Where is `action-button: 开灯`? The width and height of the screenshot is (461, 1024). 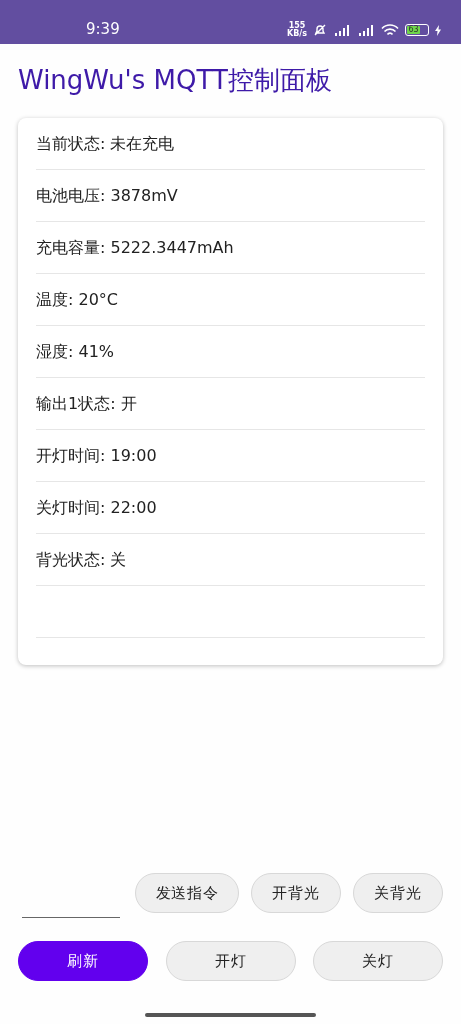 action-button: 开灯 is located at coordinates (230, 961).